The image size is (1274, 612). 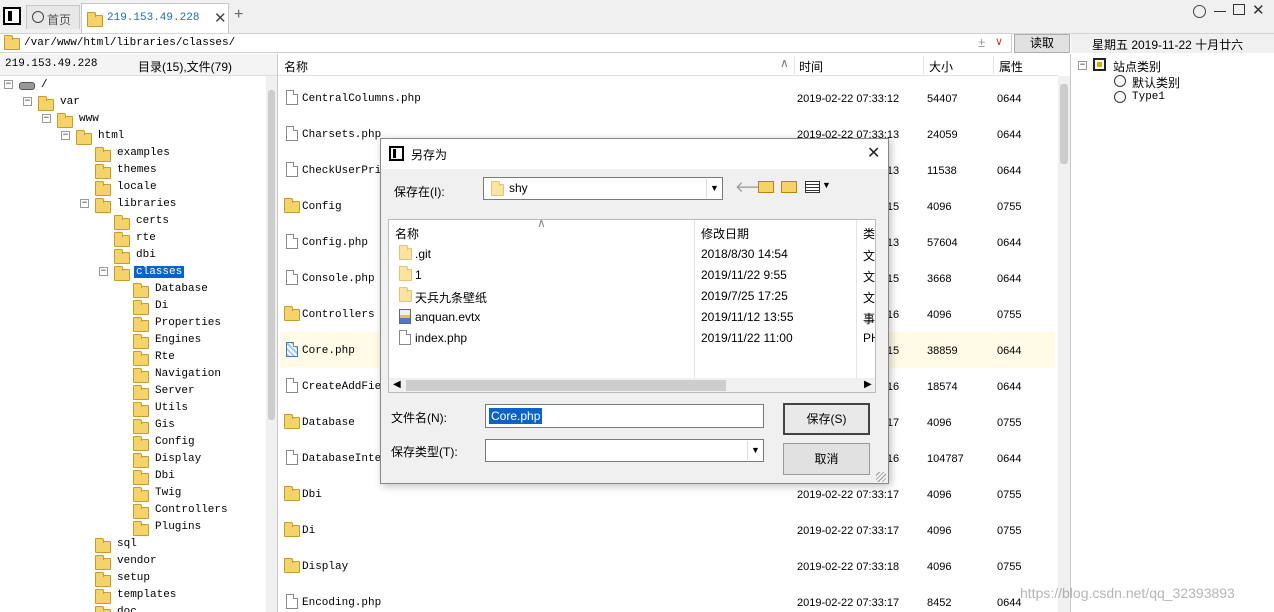 I want to click on circle-icon, so click(x=1199, y=11).